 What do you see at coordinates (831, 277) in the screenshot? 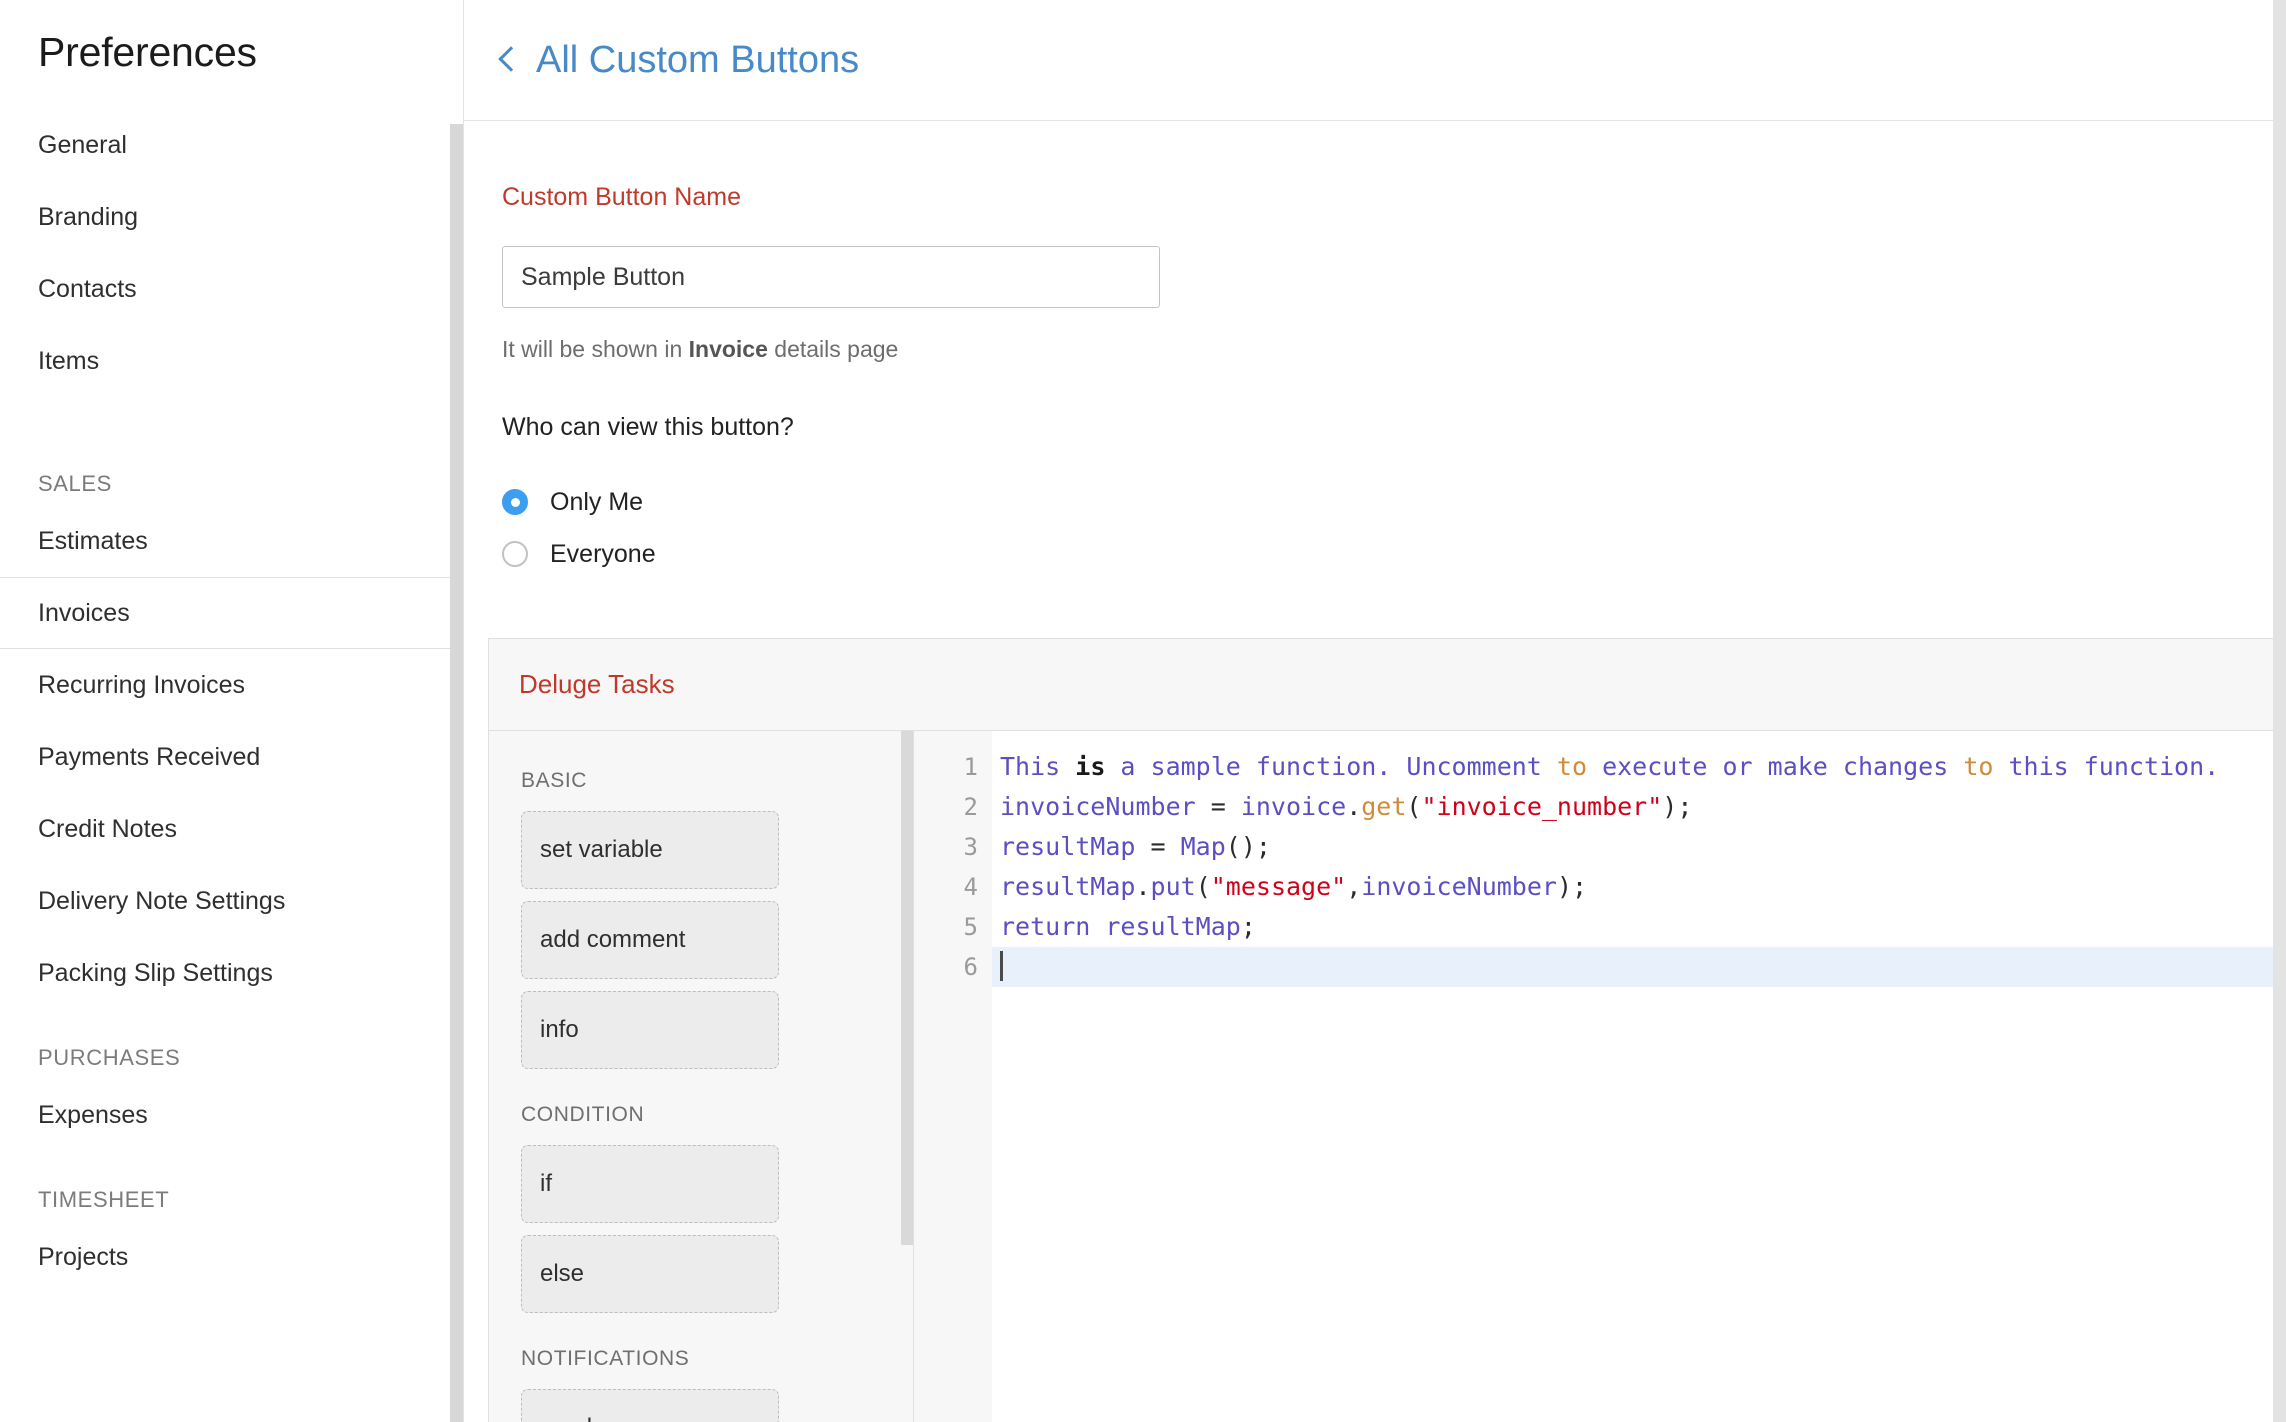
I see `custom-button-name-input` at bounding box center [831, 277].